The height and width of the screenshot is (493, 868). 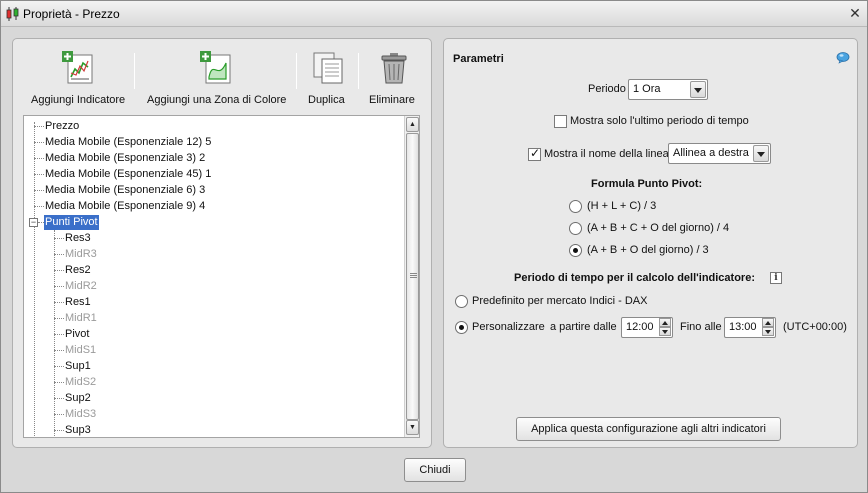 I want to click on info-icon: i, so click(x=776, y=278).